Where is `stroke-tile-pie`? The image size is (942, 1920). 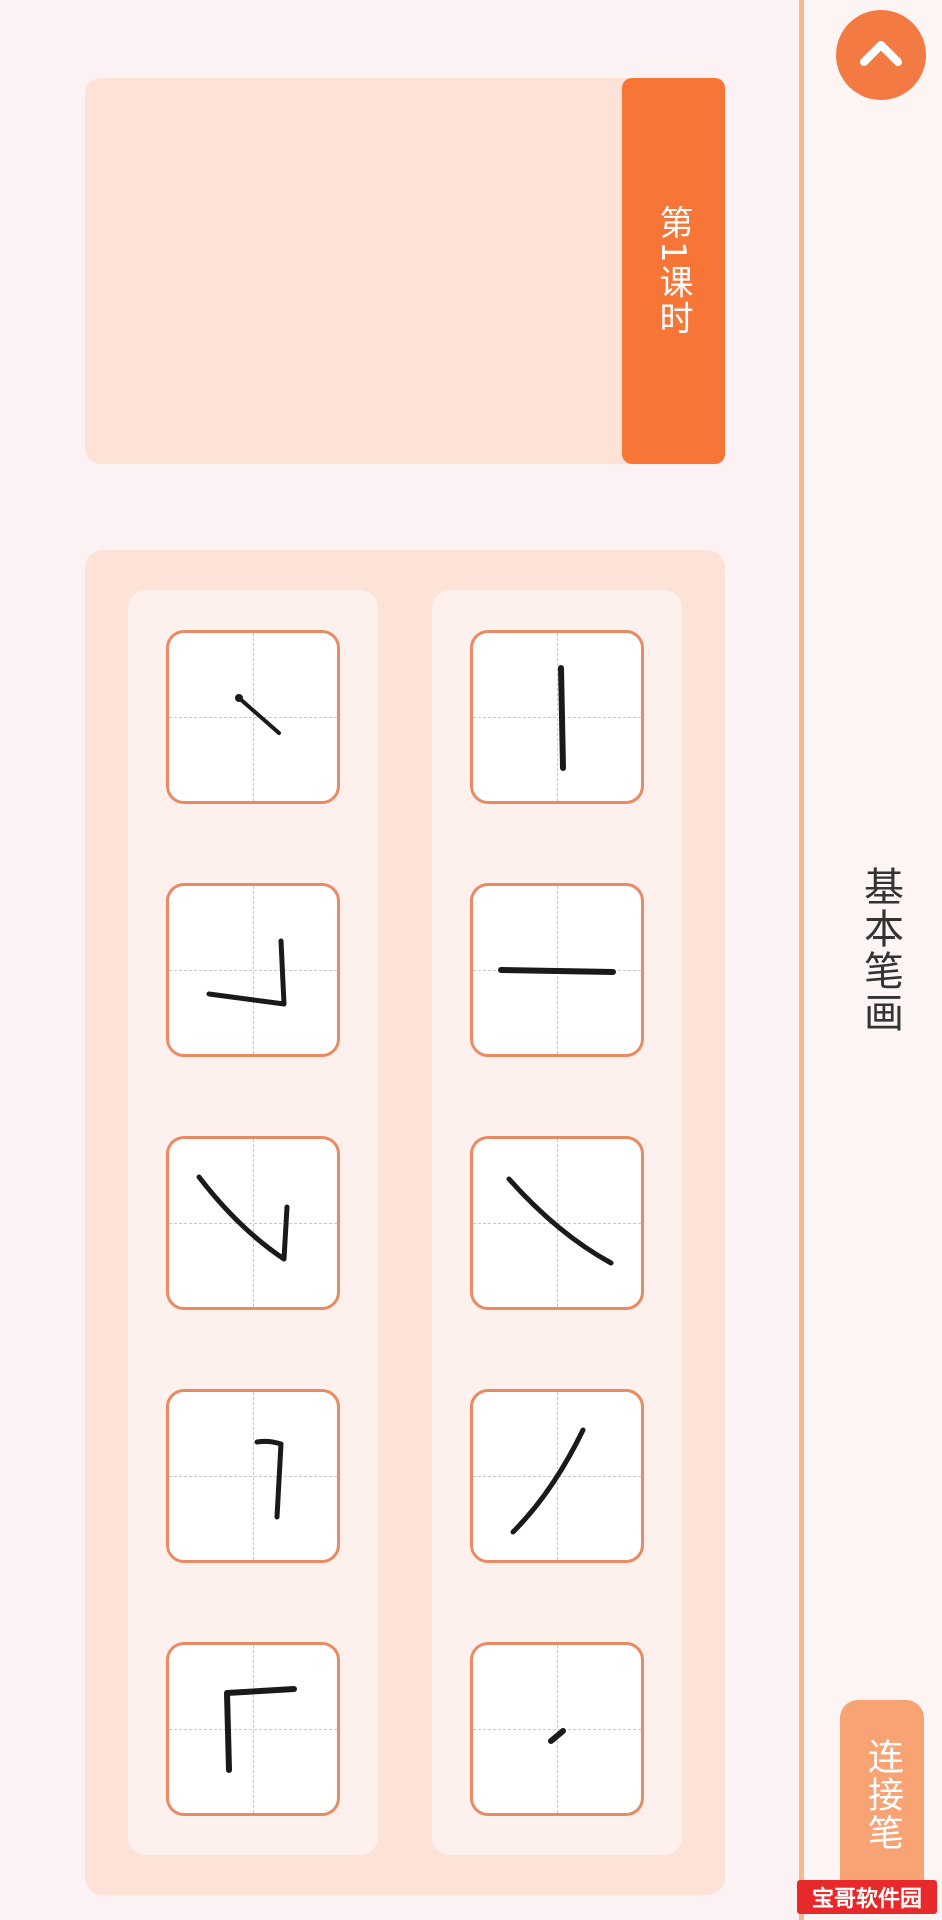 stroke-tile-pie is located at coordinates (557, 1223).